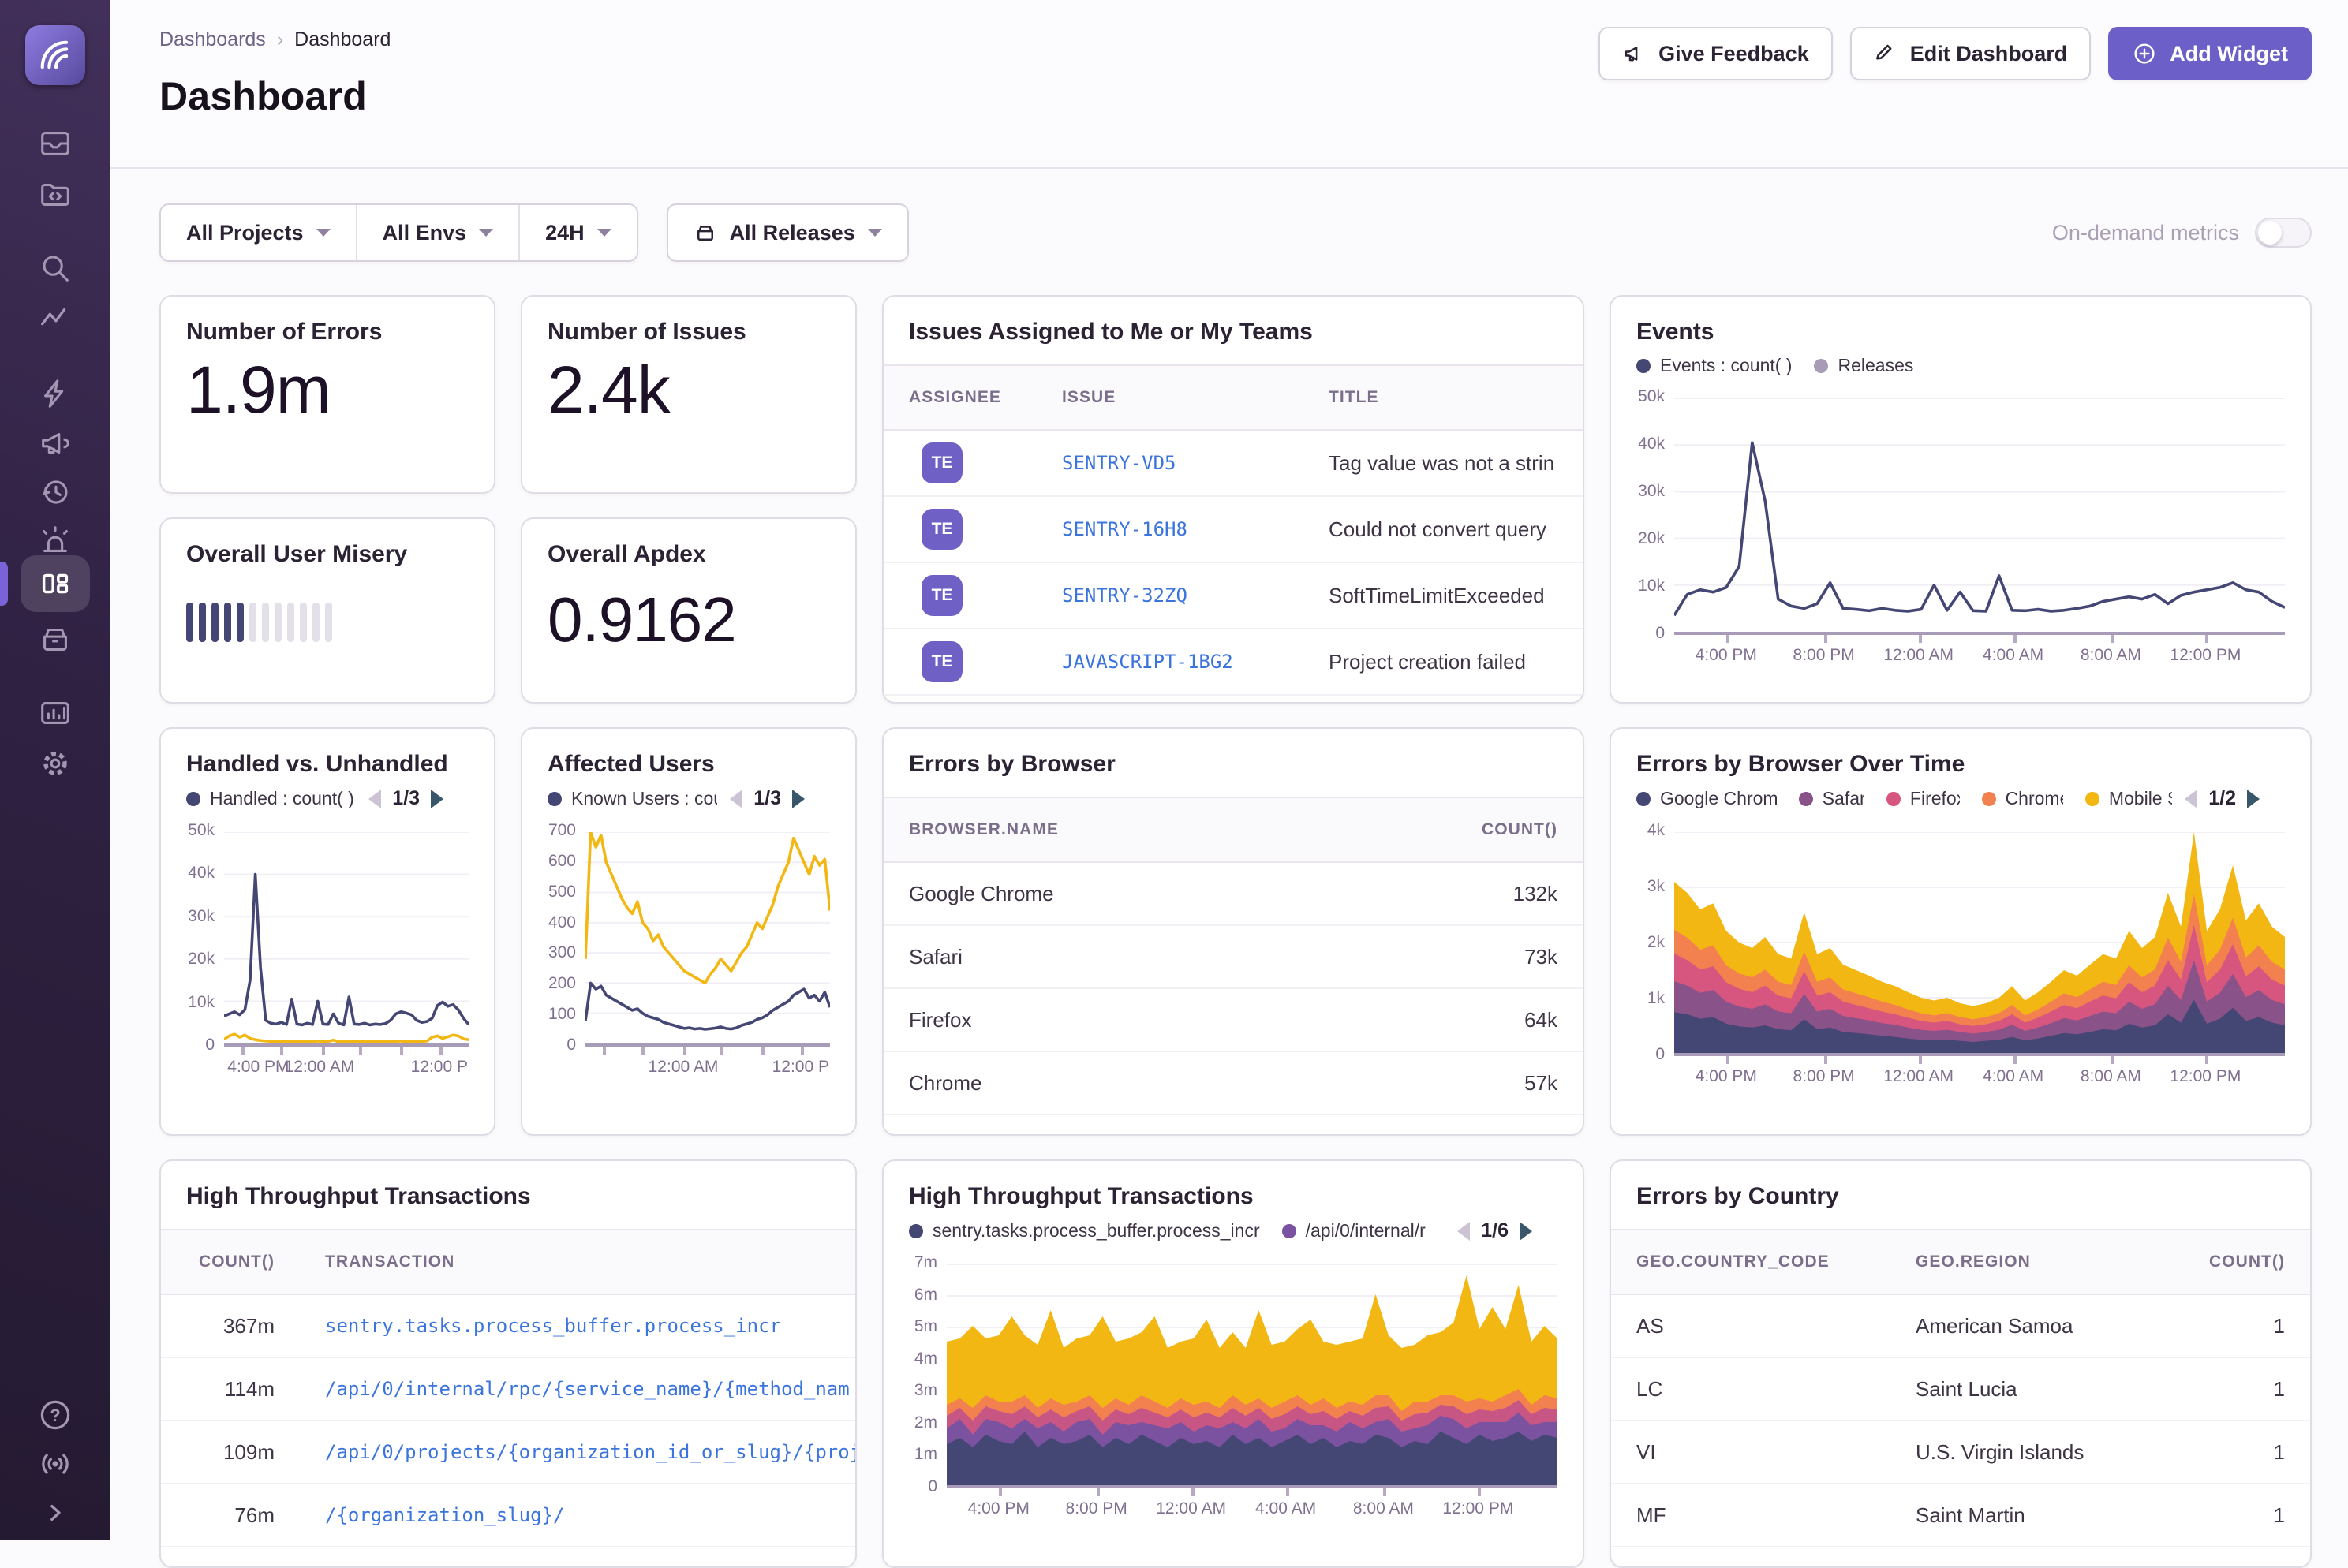 This screenshot has width=2348, height=1568. I want to click on legend-item: Chrome, so click(2022, 798).